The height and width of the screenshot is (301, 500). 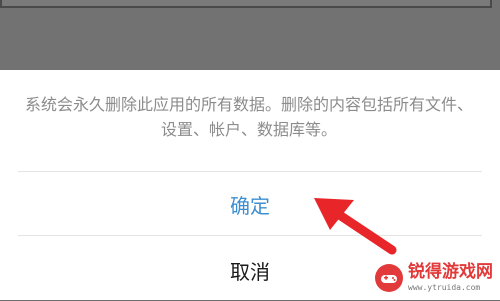 What do you see at coordinates (444, 287) in the screenshot?
I see `watermark-url: www.ytruida.com` at bounding box center [444, 287].